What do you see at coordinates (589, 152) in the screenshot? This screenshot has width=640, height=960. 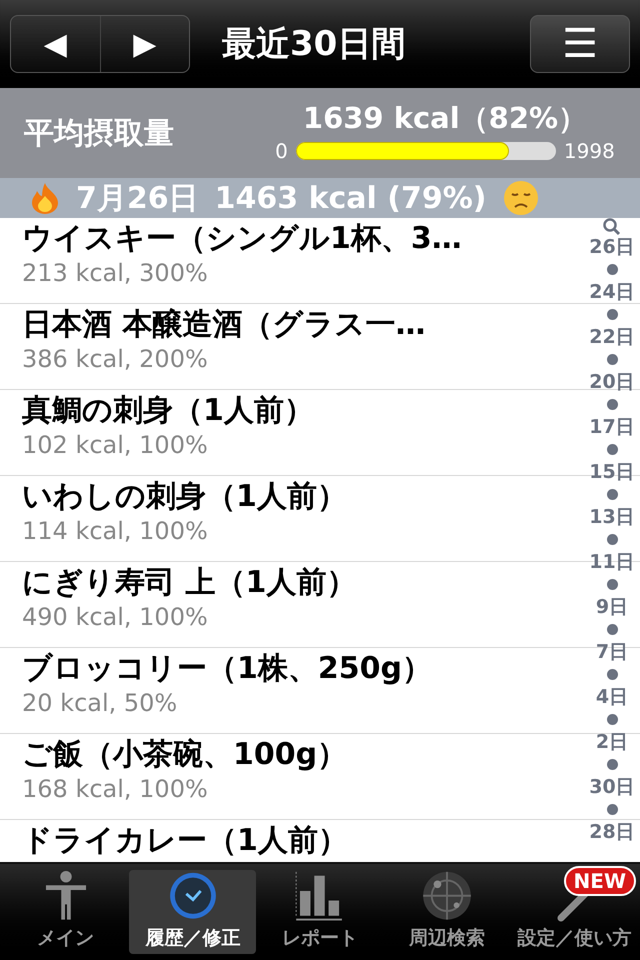 I see `range-max: 1998` at bounding box center [589, 152].